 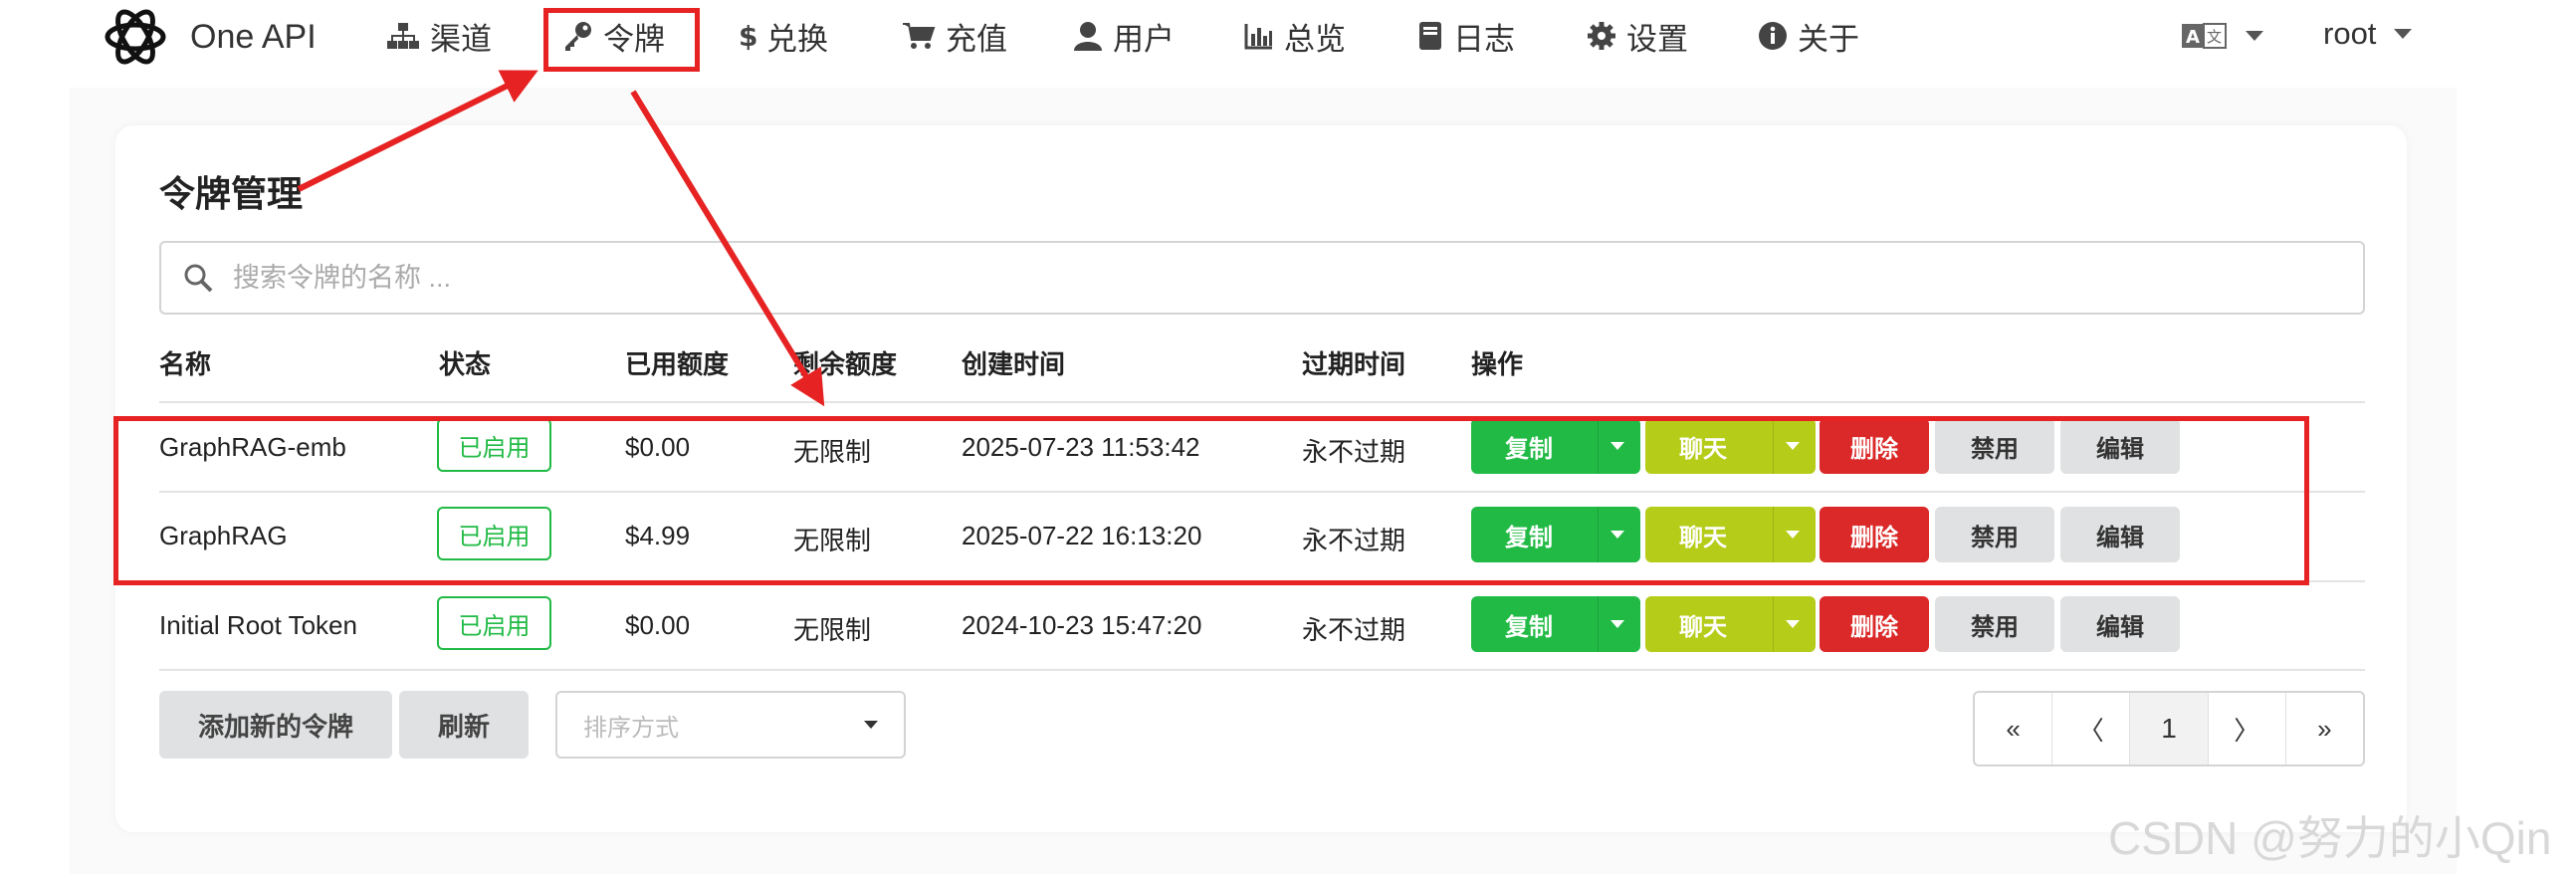 What do you see at coordinates (561, 238) in the screenshot?
I see `annotation-arrows` at bounding box center [561, 238].